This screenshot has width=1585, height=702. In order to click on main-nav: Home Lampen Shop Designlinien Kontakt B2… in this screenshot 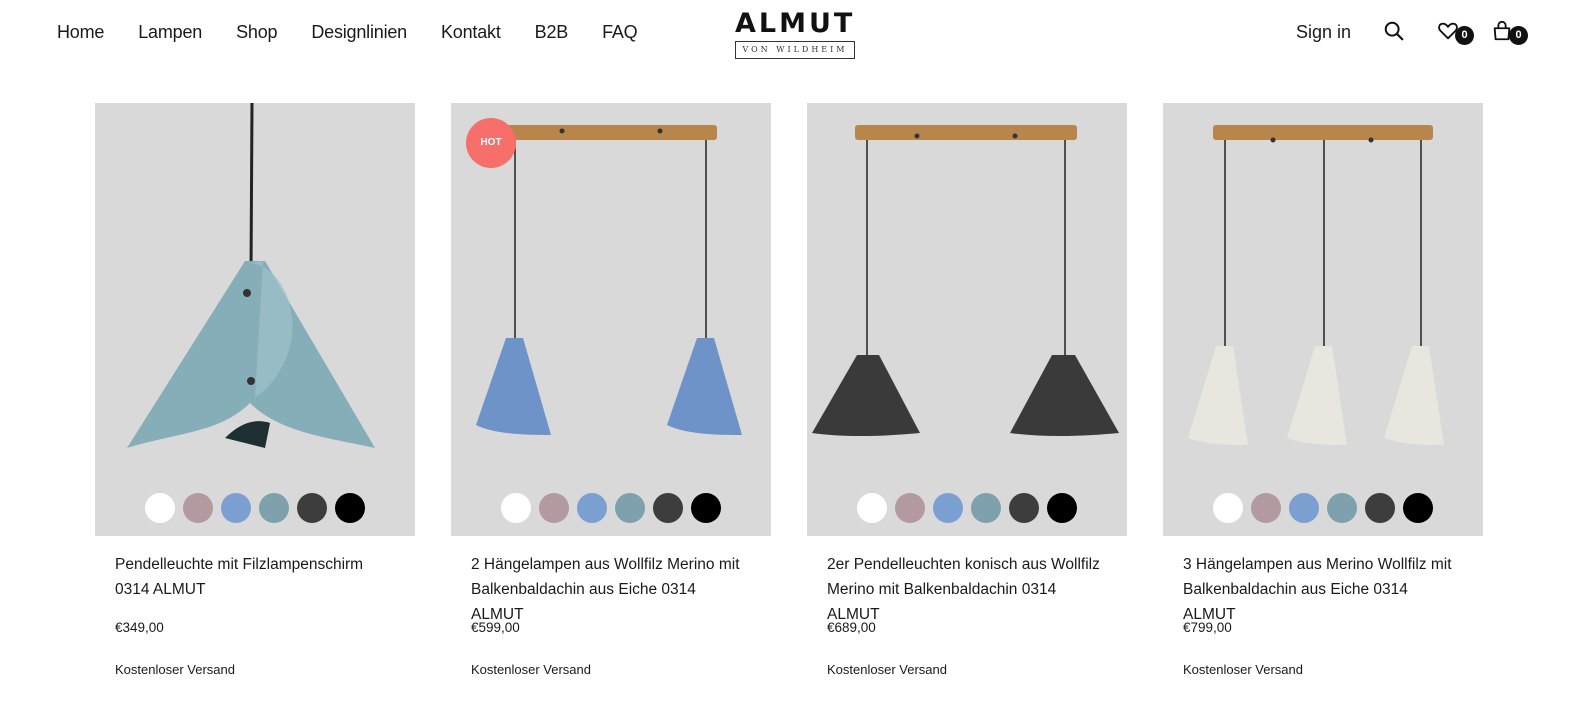, I will do `click(364, 32)`.